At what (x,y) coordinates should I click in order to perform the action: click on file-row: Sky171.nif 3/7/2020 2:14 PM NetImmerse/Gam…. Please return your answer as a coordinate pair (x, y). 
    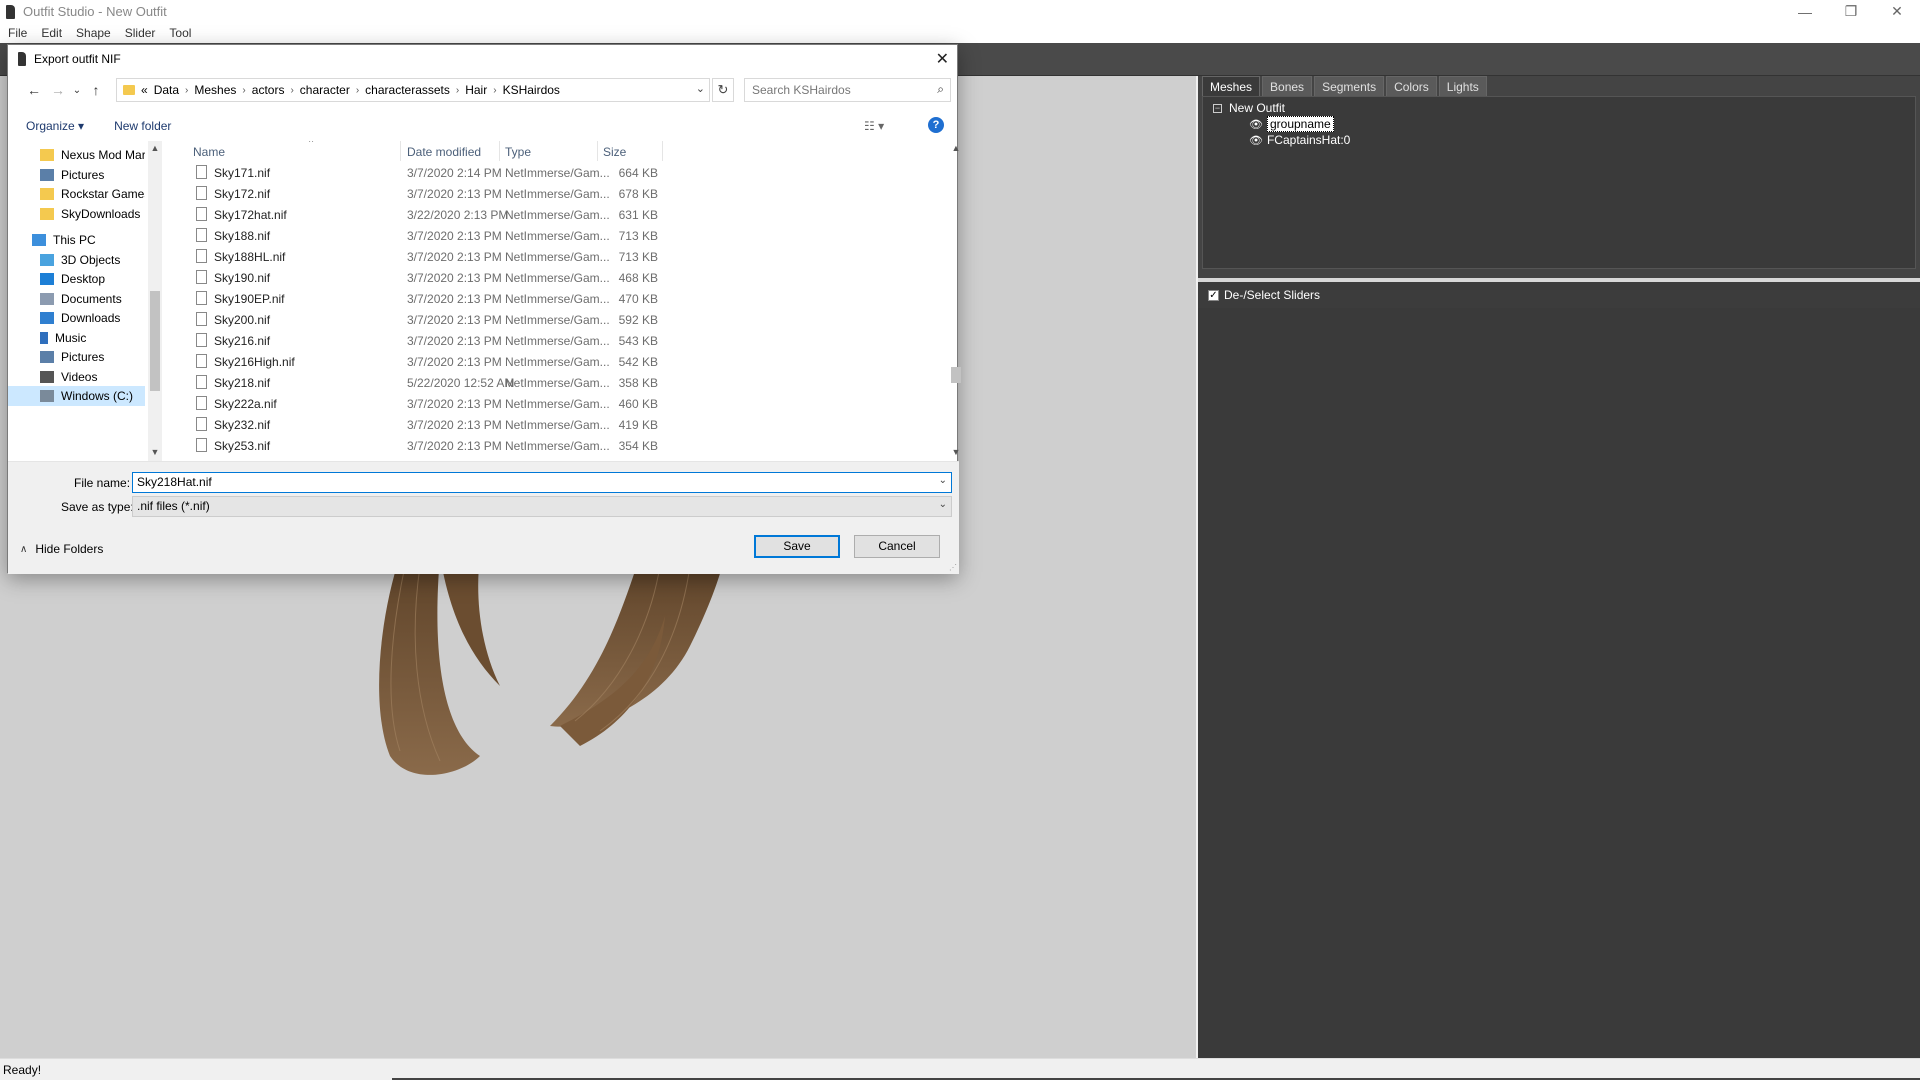
    Looking at the image, I should click on (481, 172).